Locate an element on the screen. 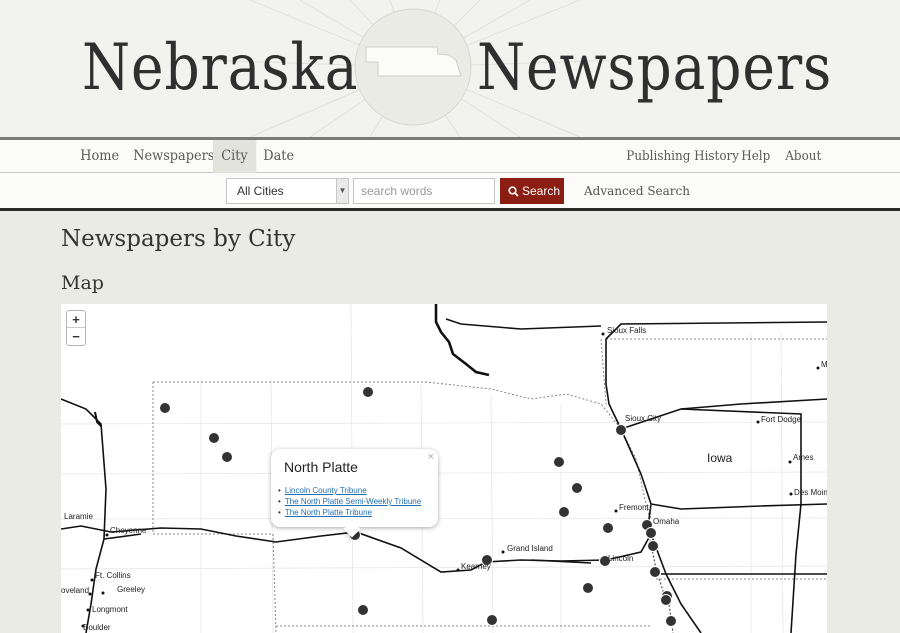  nav-help: Help is located at coordinates (756, 156).